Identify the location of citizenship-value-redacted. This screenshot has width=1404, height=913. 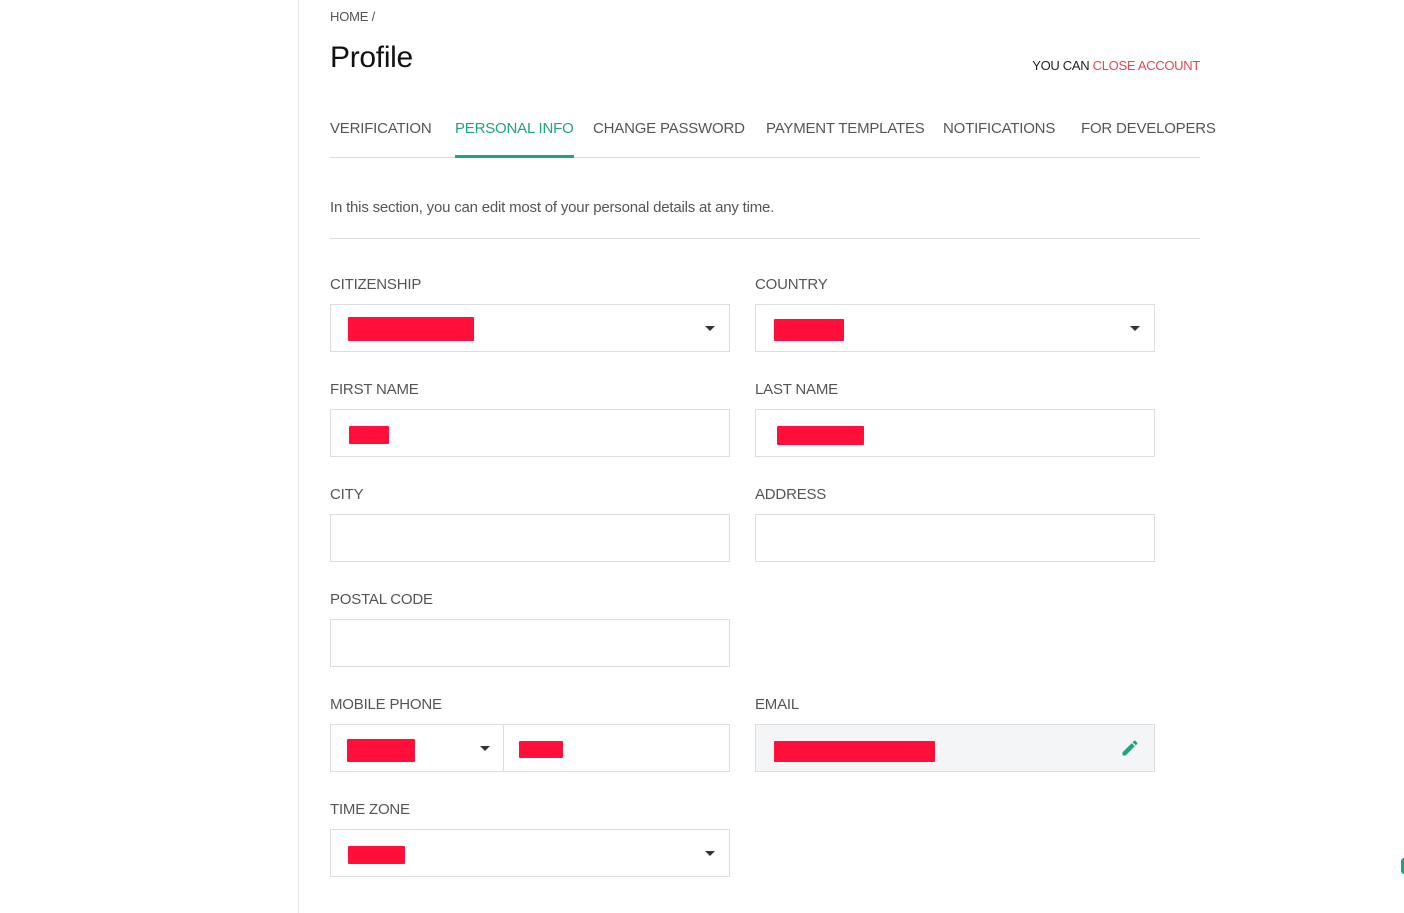
(411, 329).